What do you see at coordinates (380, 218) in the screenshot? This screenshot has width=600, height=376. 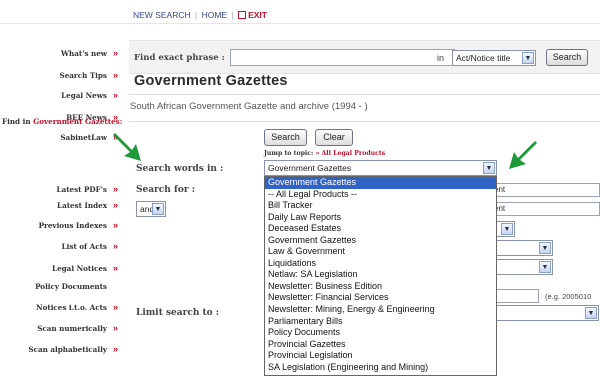 I see `dropdown-option: Daily Law Reports` at bounding box center [380, 218].